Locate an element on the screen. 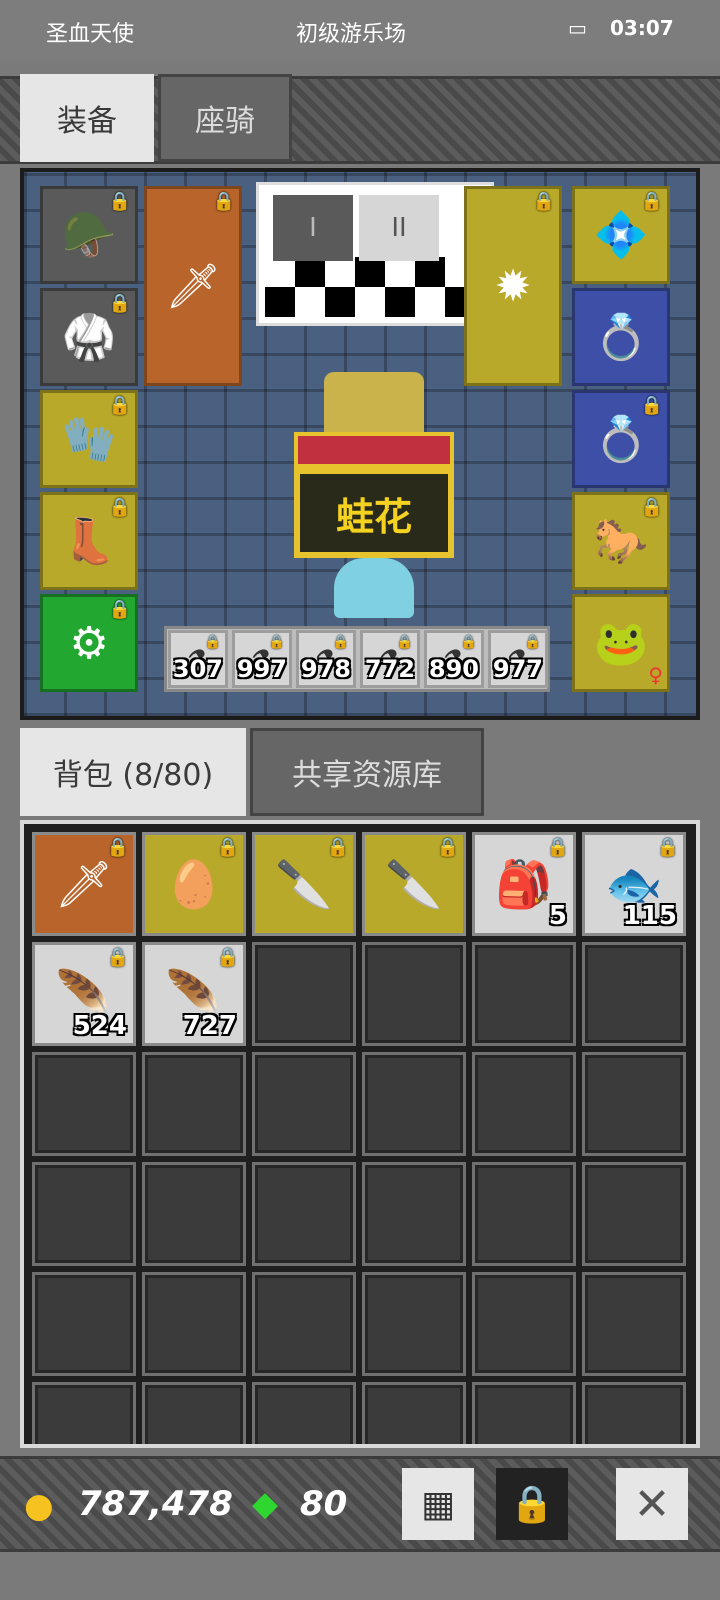 Image resolution: width=720 pixels, height=1600 pixels. spiked-ball-icon: ✹ is located at coordinates (513, 286).